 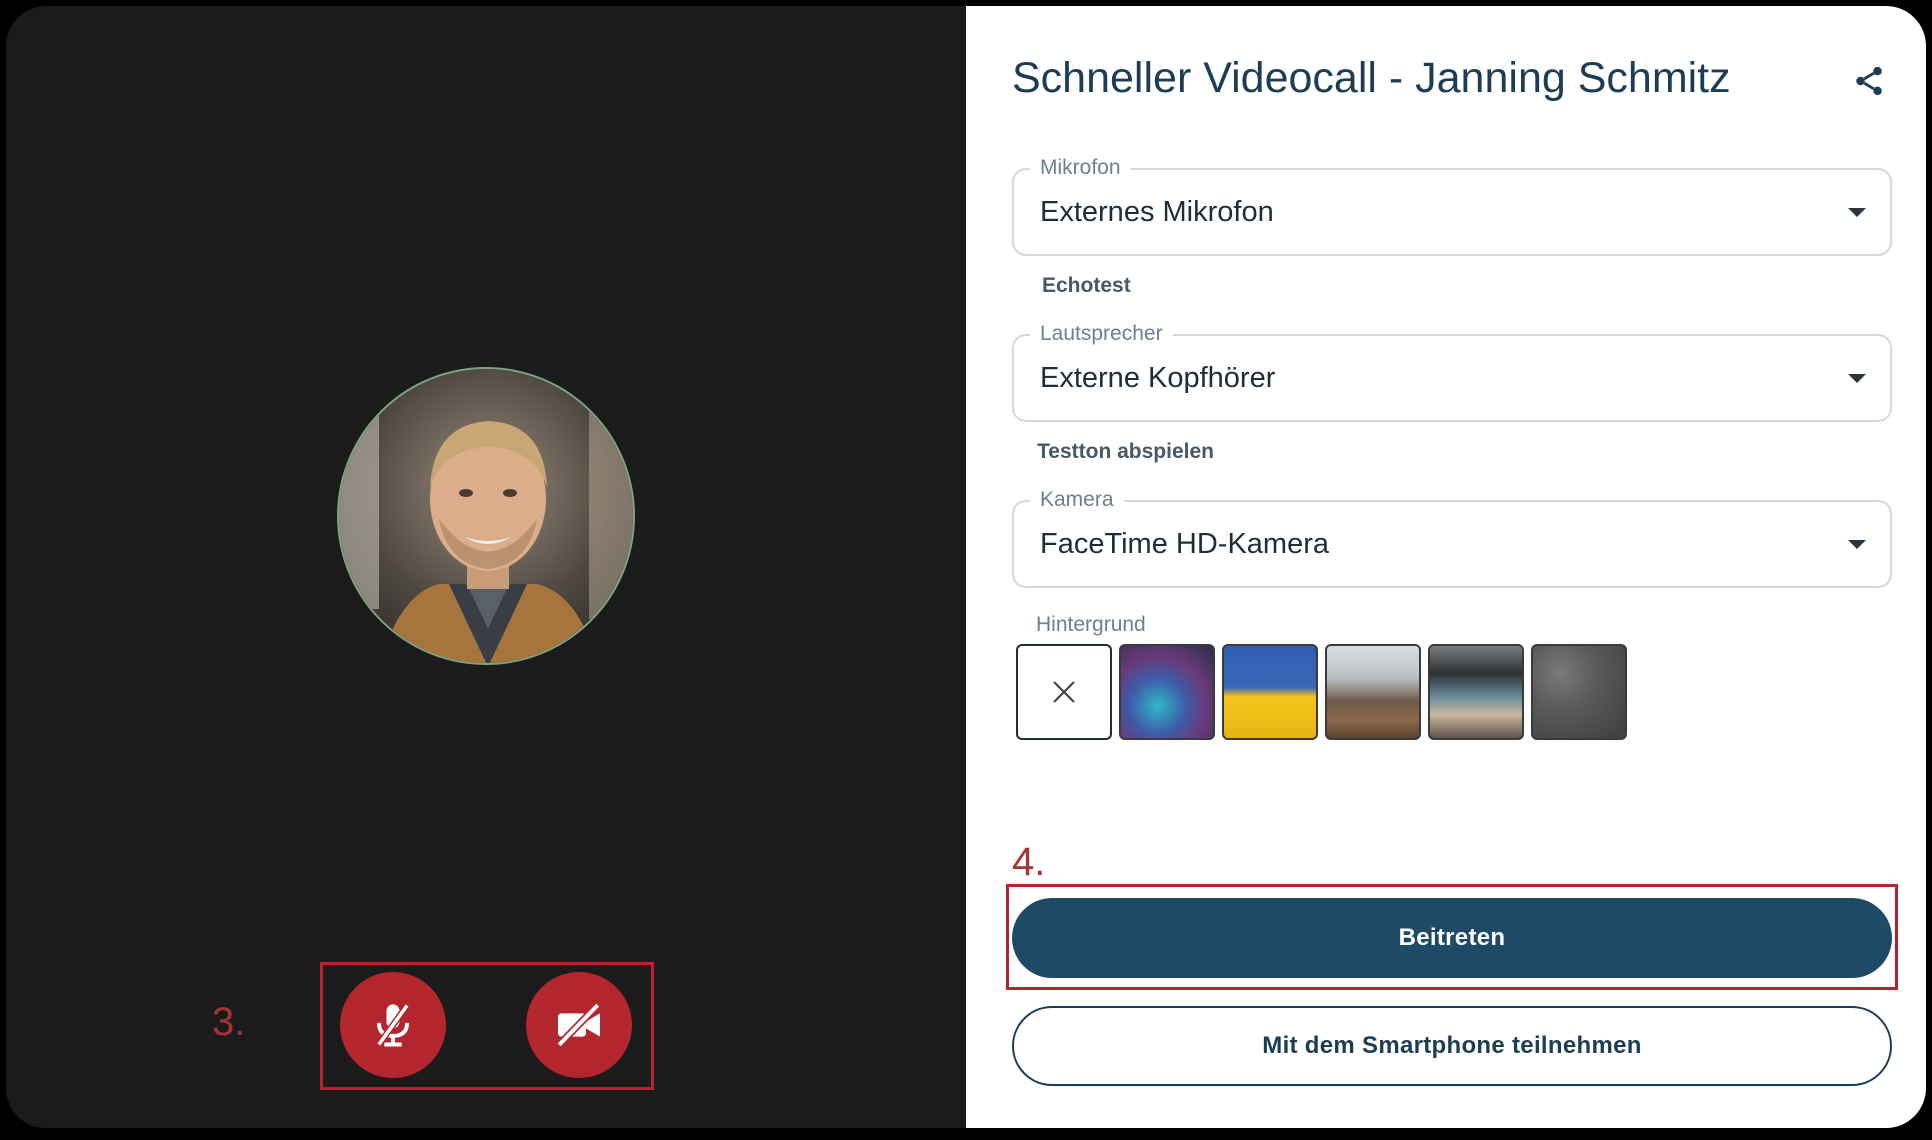 I want to click on background-option-living-room, so click(x=1373, y=692).